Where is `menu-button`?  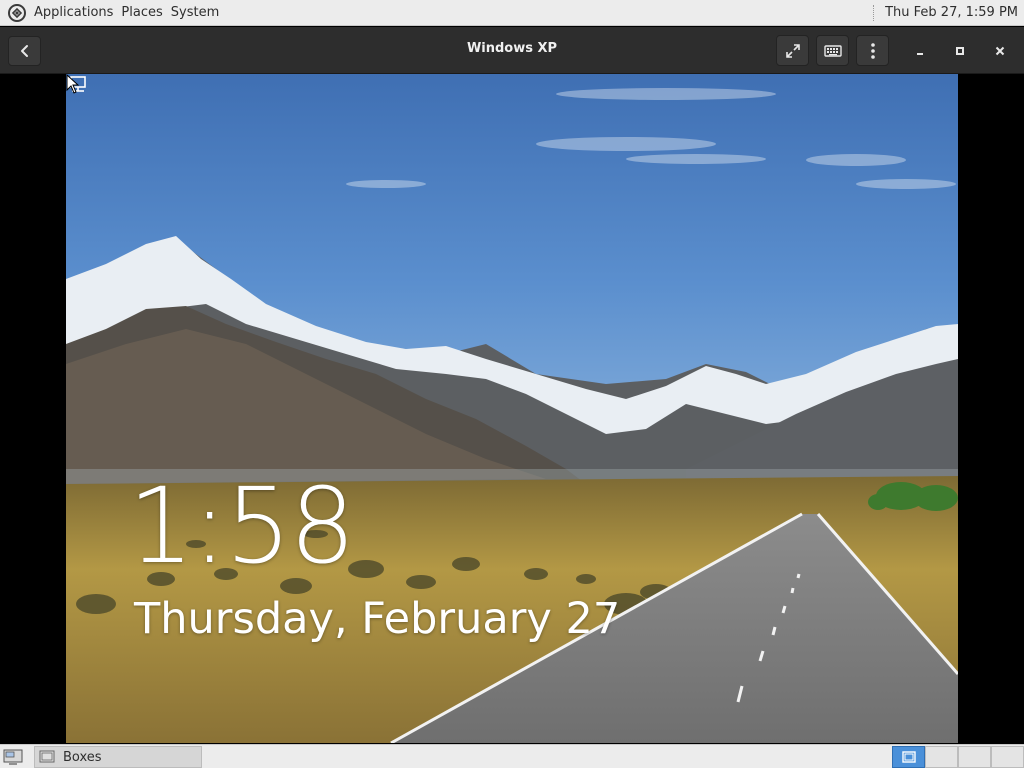 menu-button is located at coordinates (872, 50).